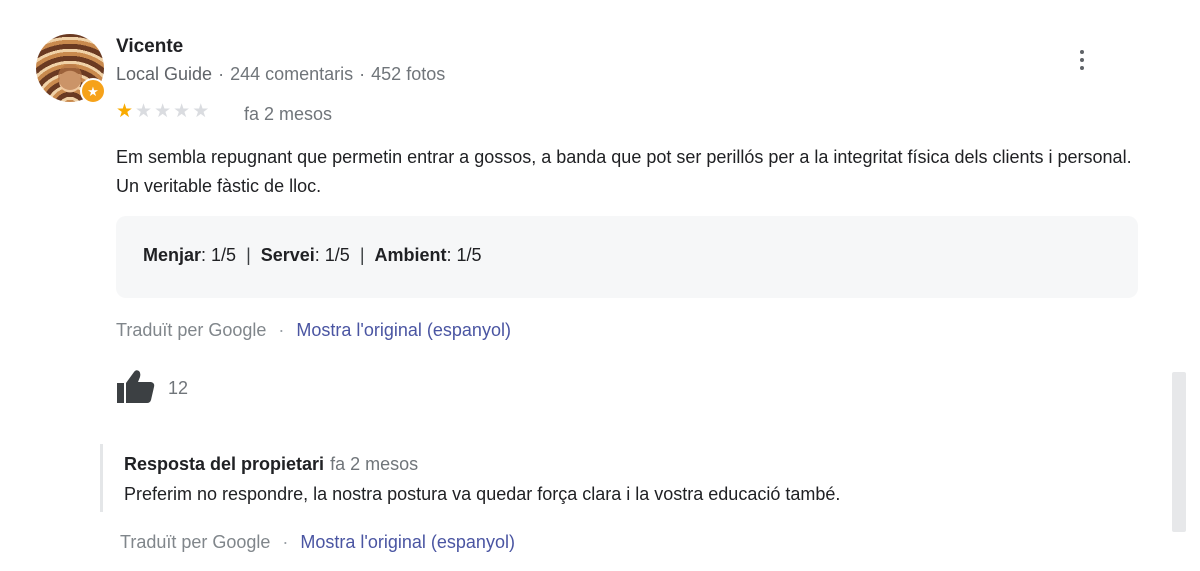  What do you see at coordinates (403, 330) in the screenshot?
I see `show-original-link: Mostra l'original (espanyol)` at bounding box center [403, 330].